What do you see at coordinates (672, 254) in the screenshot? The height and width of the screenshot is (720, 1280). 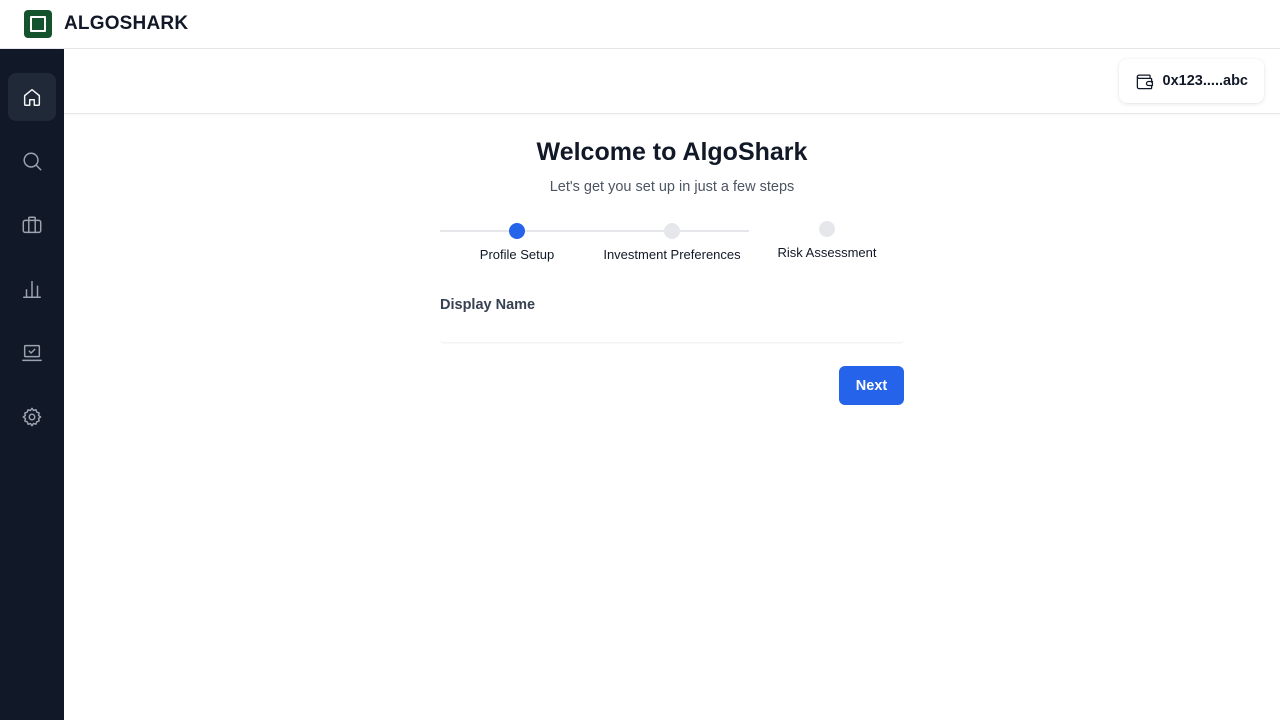 I see `step-label-investment-preferences: Investment Preferences` at bounding box center [672, 254].